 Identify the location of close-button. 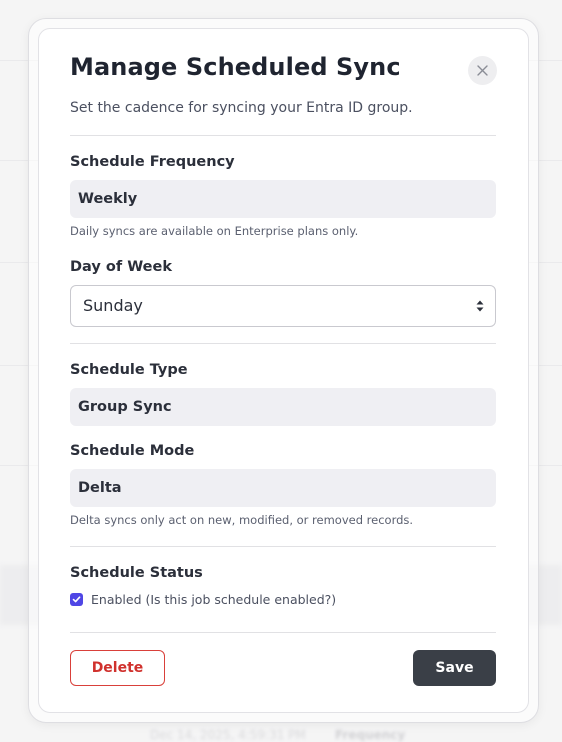
(482, 70).